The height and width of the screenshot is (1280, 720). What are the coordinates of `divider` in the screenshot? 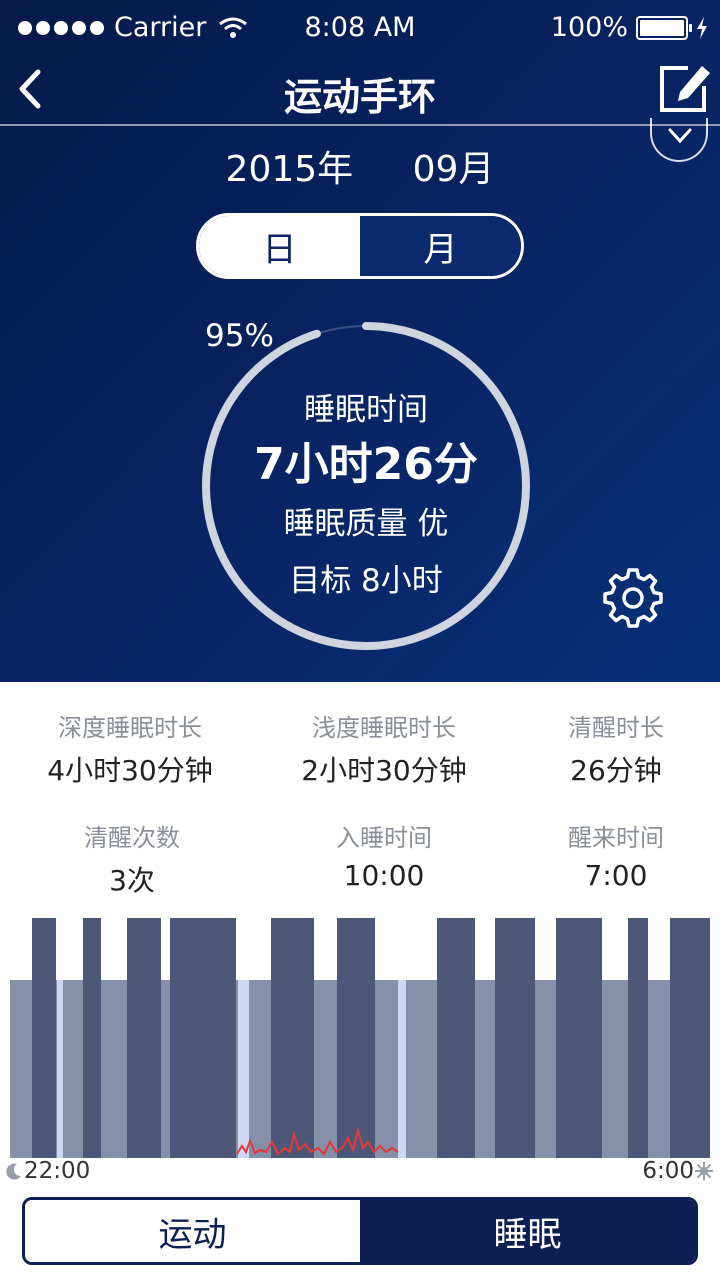 It's located at (360, 125).